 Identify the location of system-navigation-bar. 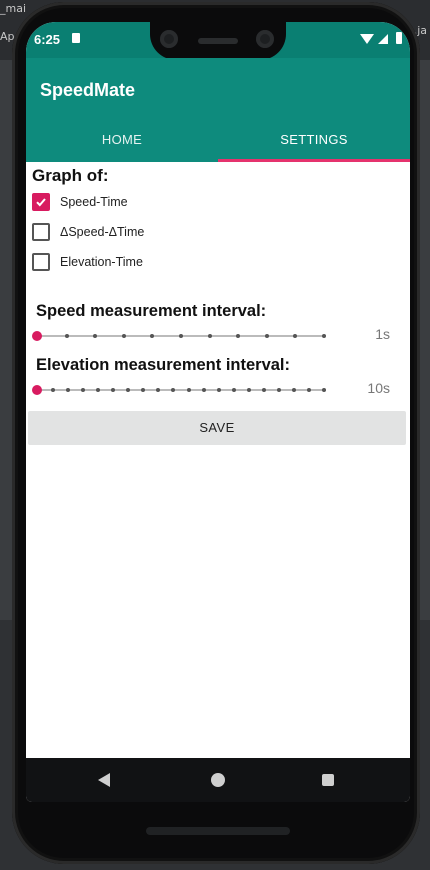
(218, 780).